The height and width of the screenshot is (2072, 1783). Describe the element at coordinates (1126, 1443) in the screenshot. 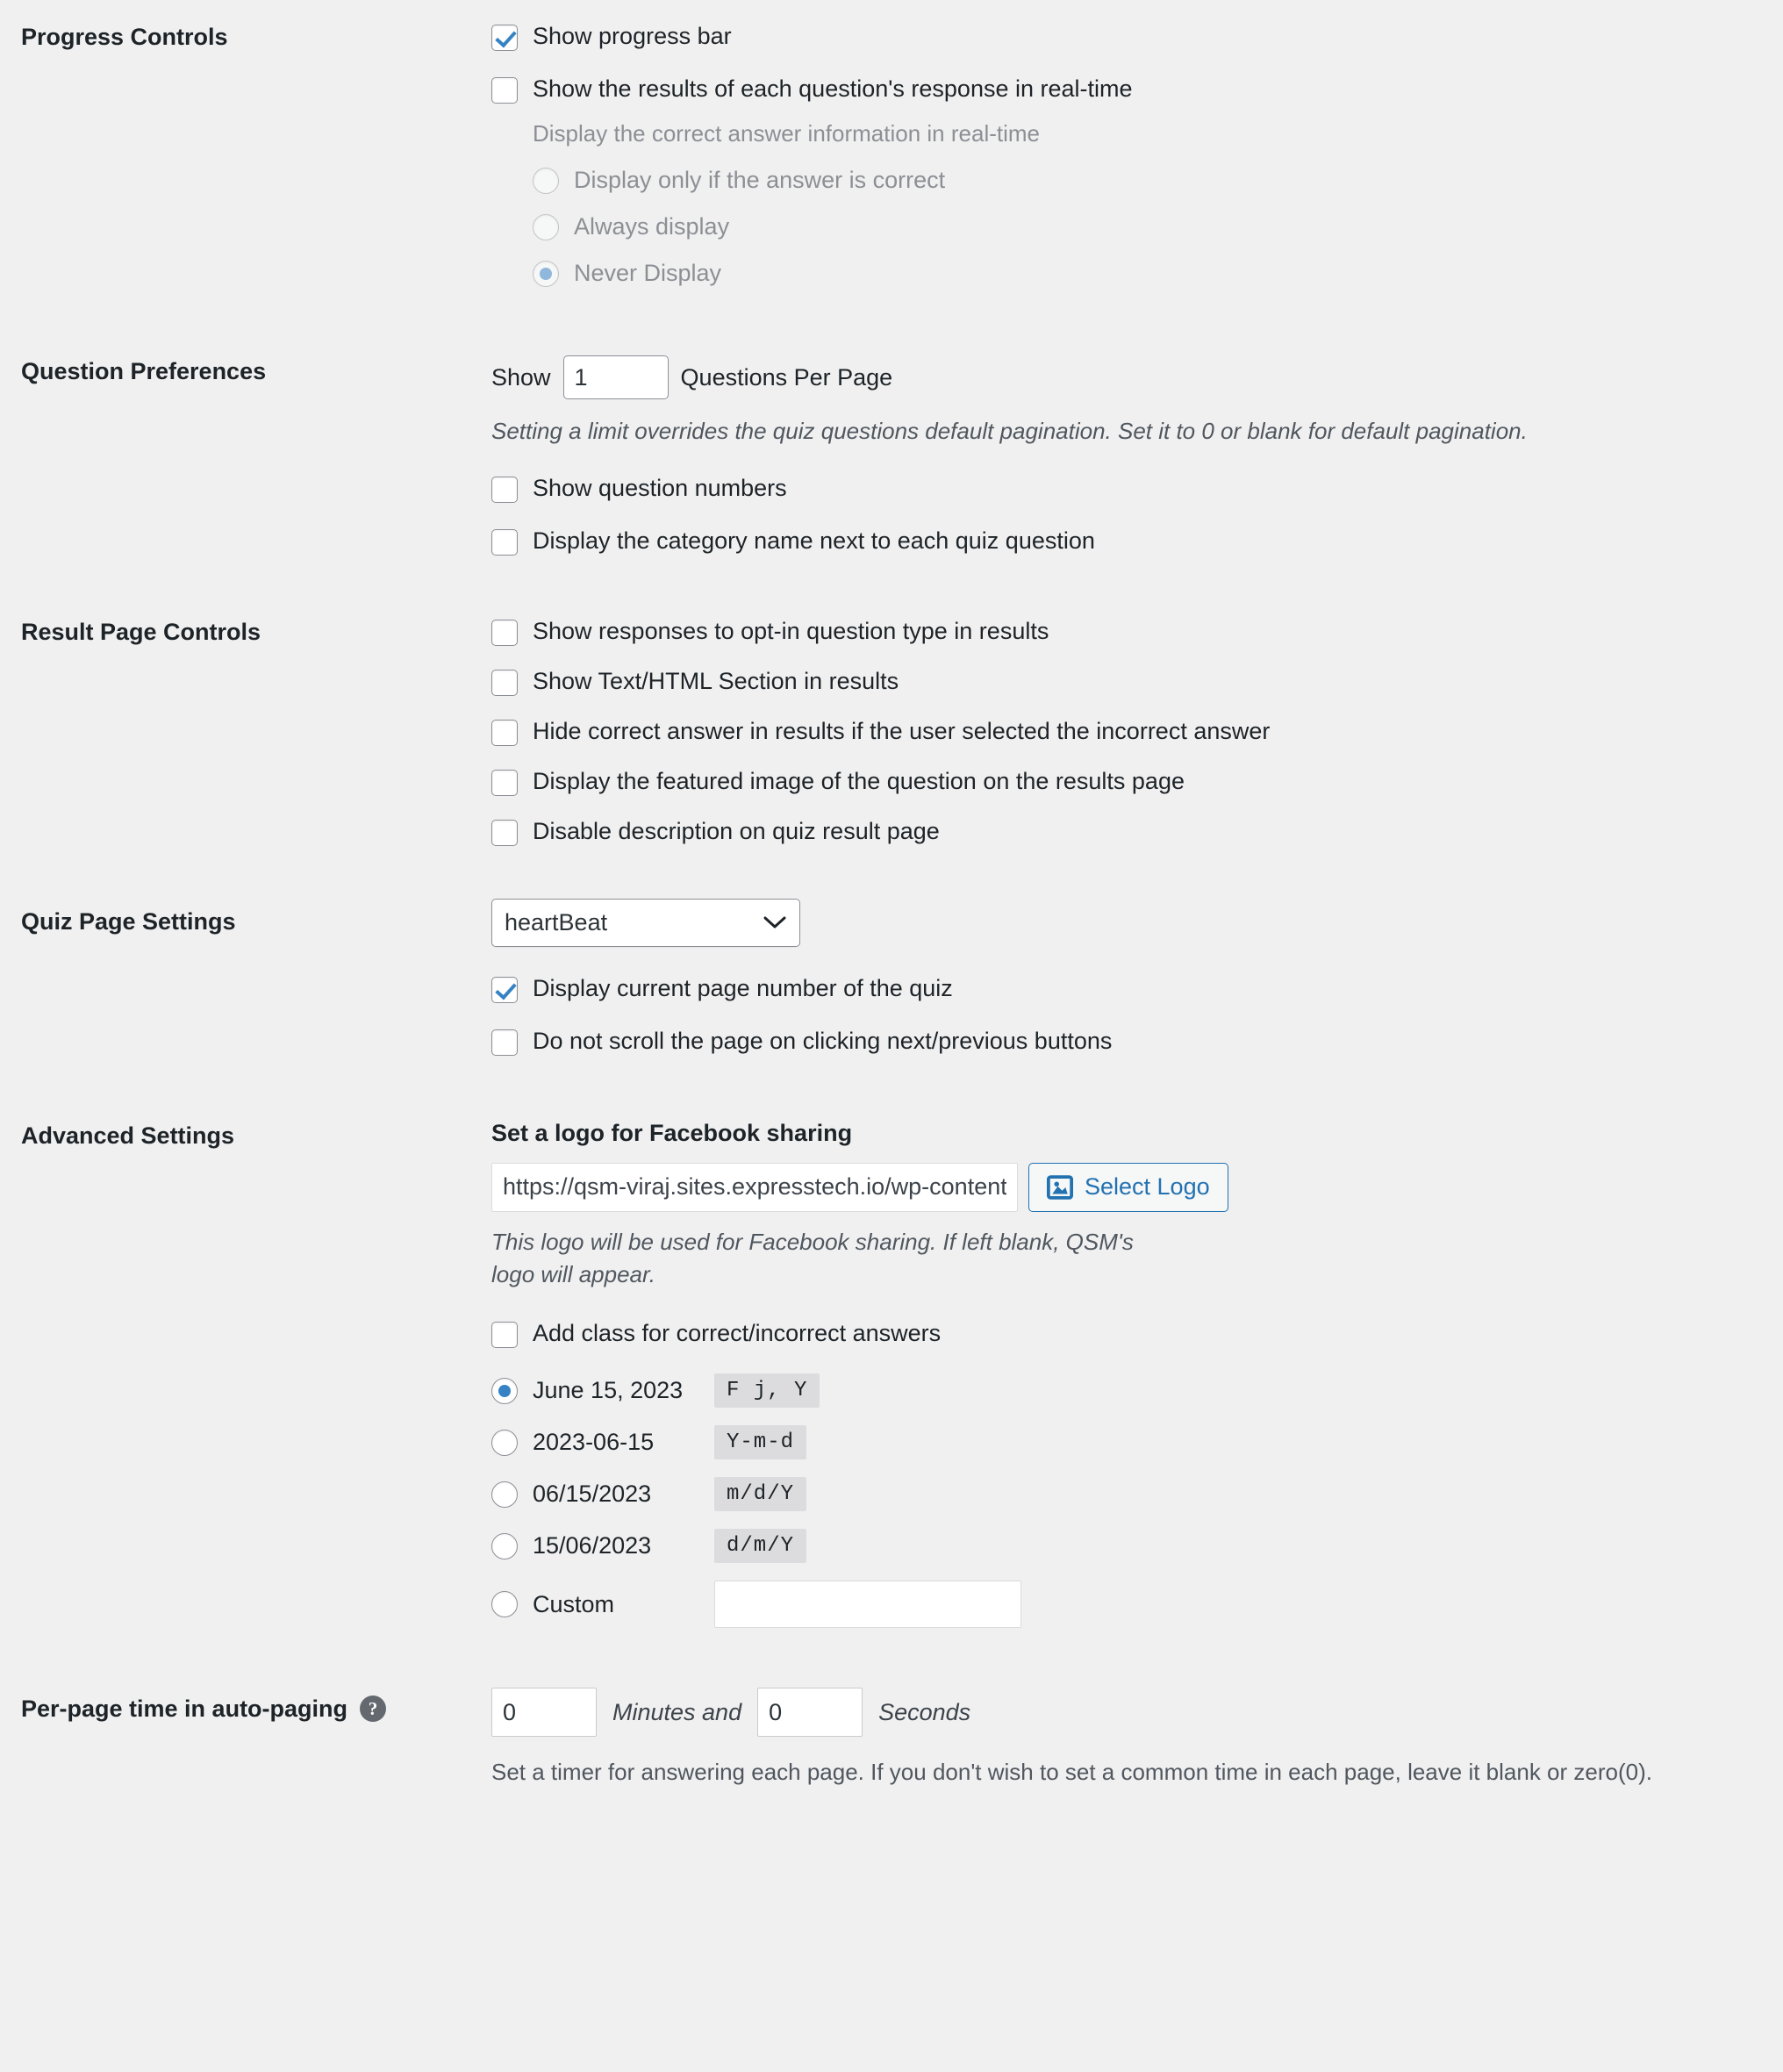

I see `date-format-option-y-m-d: 2023-06-15 Y-m-d` at that location.